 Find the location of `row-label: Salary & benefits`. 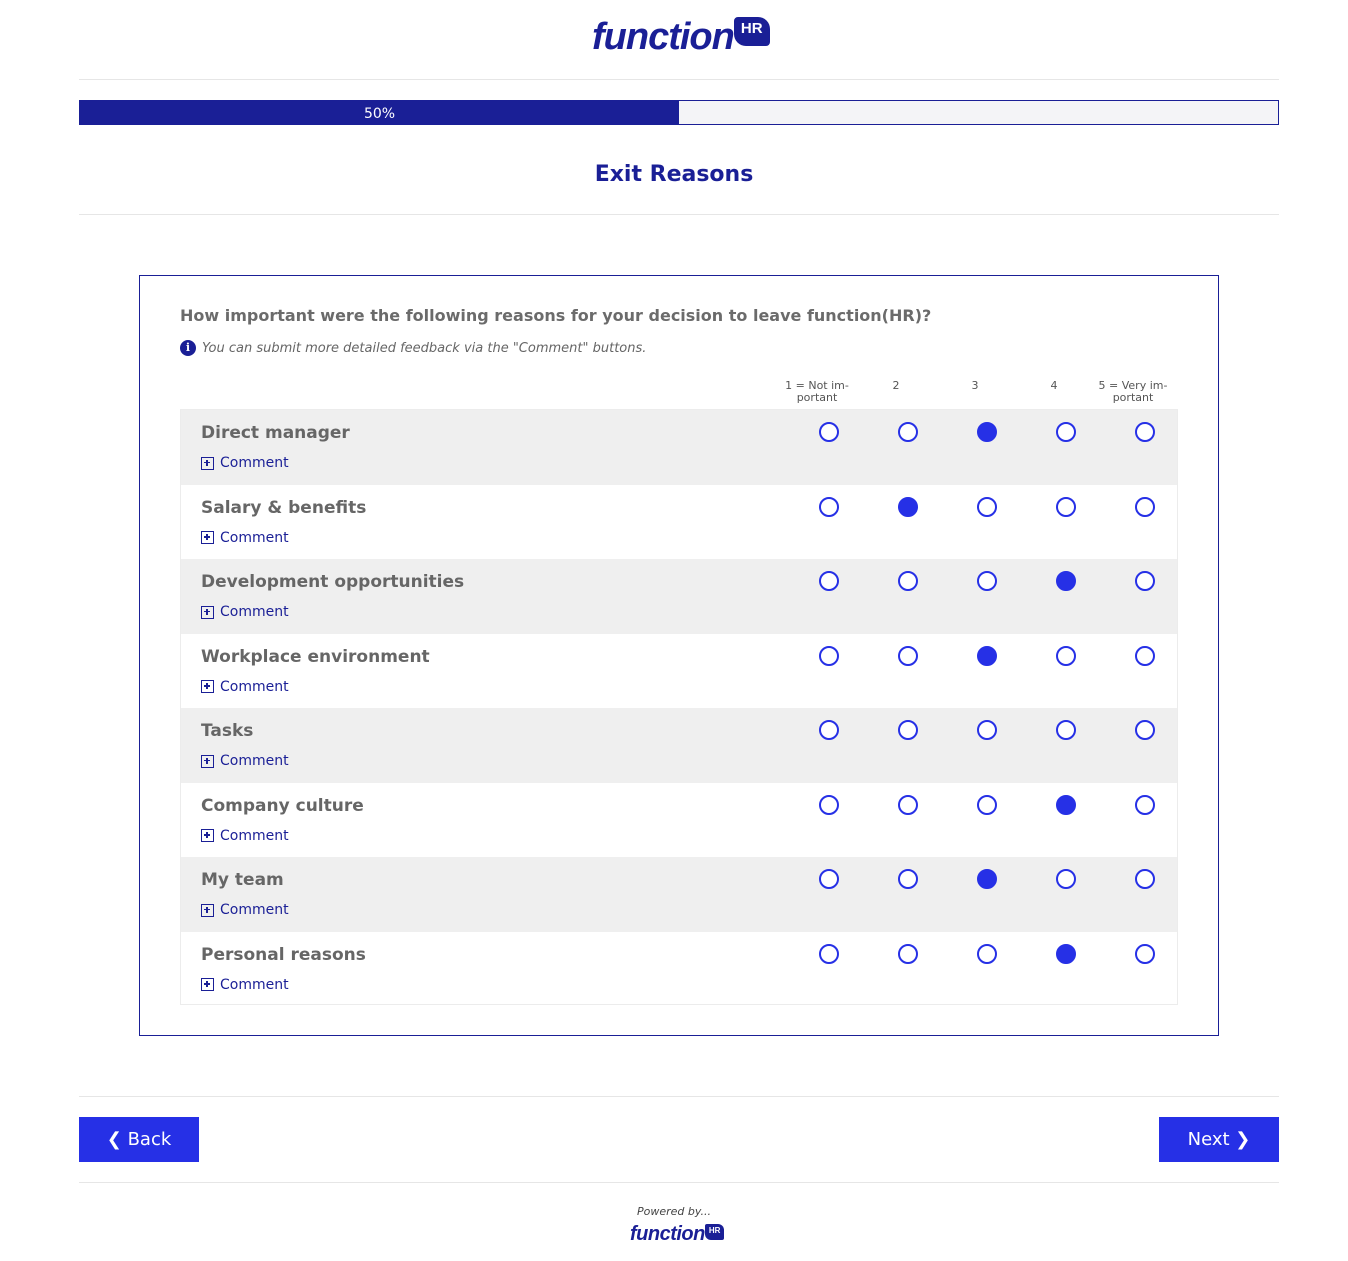

row-label: Salary & benefits is located at coordinates (284, 507).